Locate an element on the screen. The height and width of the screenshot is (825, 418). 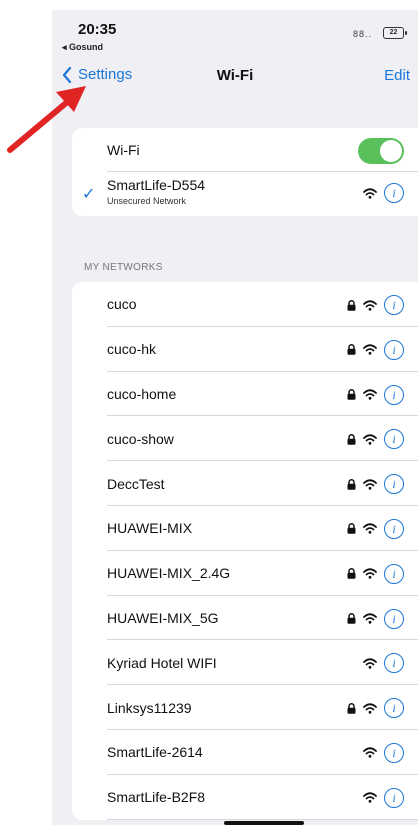
wifi-toggle is located at coordinates (381, 151).